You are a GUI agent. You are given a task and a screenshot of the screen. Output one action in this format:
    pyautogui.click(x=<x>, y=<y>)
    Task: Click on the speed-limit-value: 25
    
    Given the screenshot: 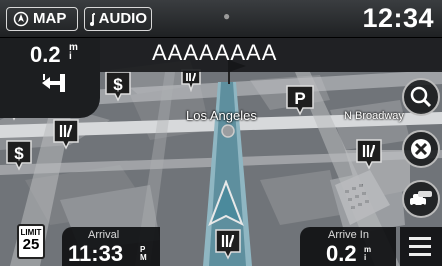 What is the action you would take?
    pyautogui.click(x=31, y=244)
    